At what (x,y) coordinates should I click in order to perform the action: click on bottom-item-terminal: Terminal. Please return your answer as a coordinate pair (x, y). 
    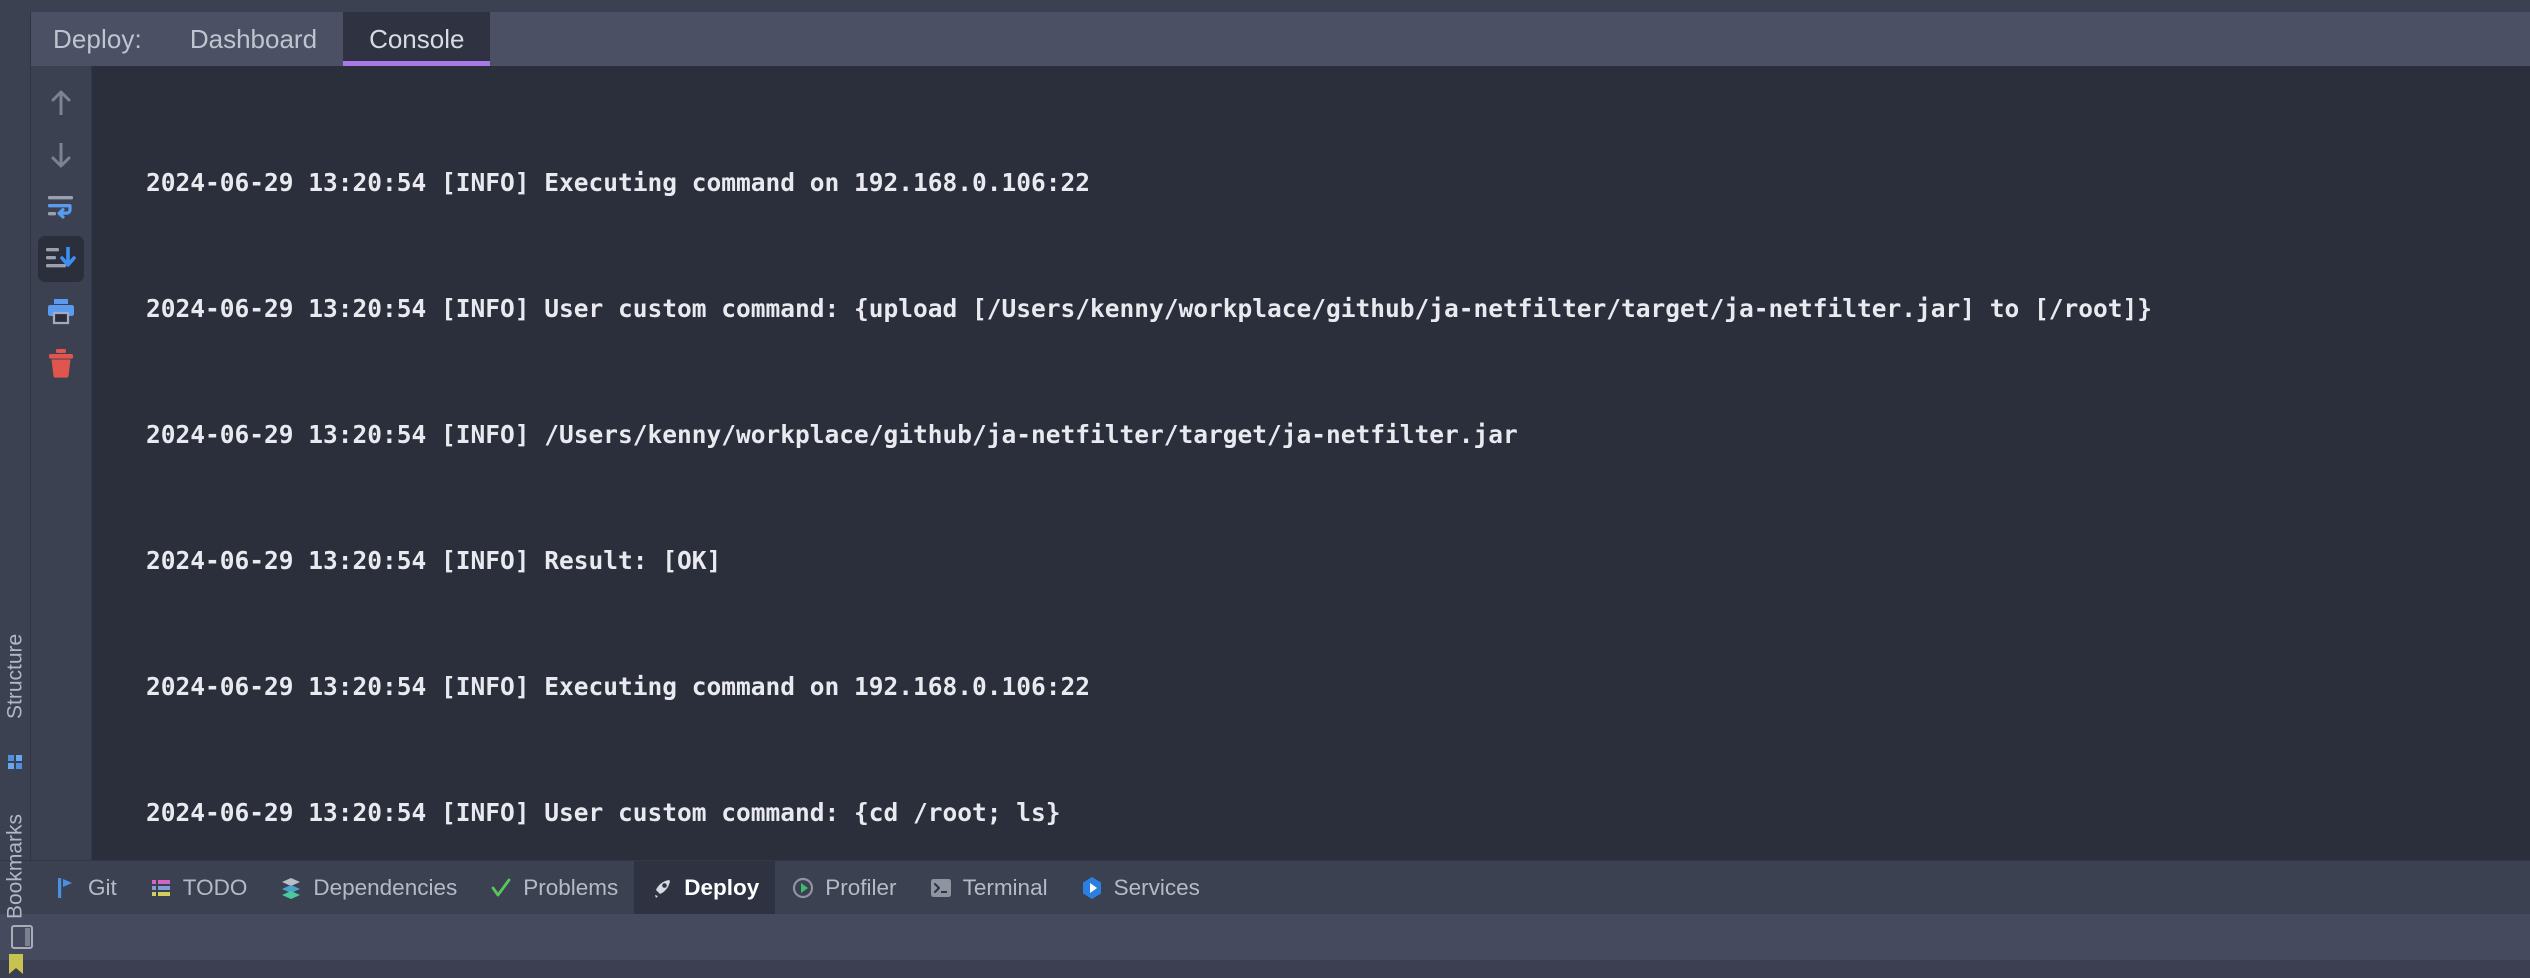
    Looking at the image, I should click on (988, 887).